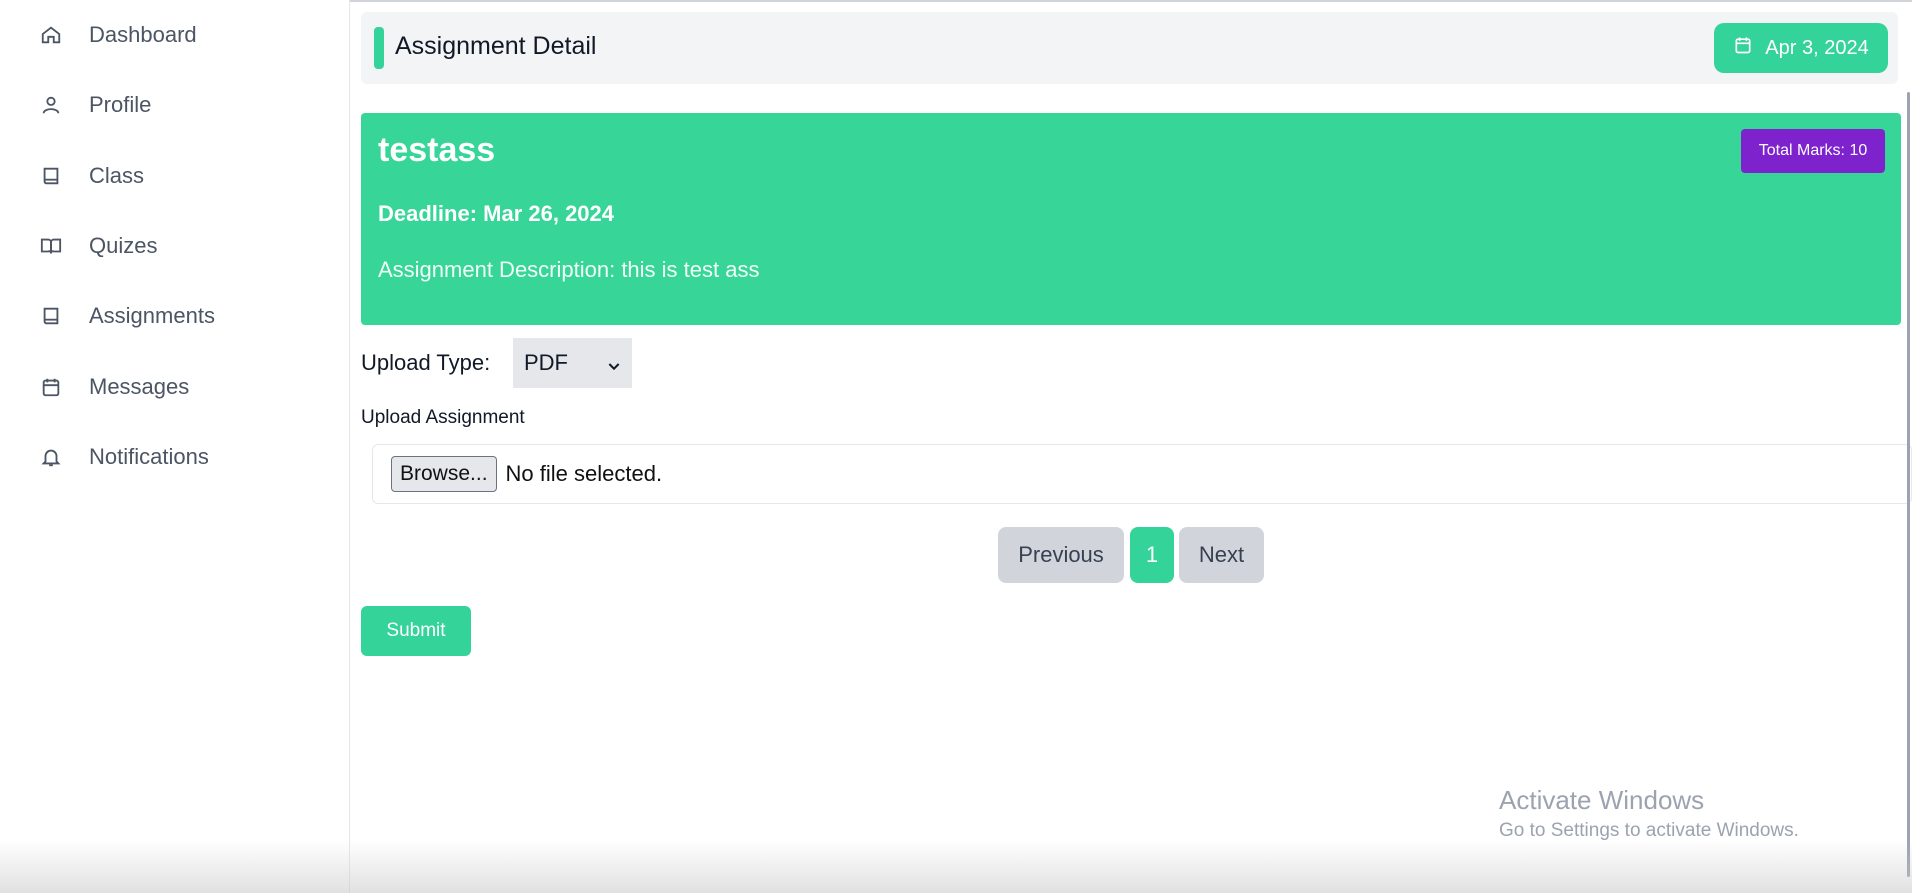 Image resolution: width=1912 pixels, height=893 pixels. I want to click on sidebar-item-assignments: Assignments, so click(183, 316).